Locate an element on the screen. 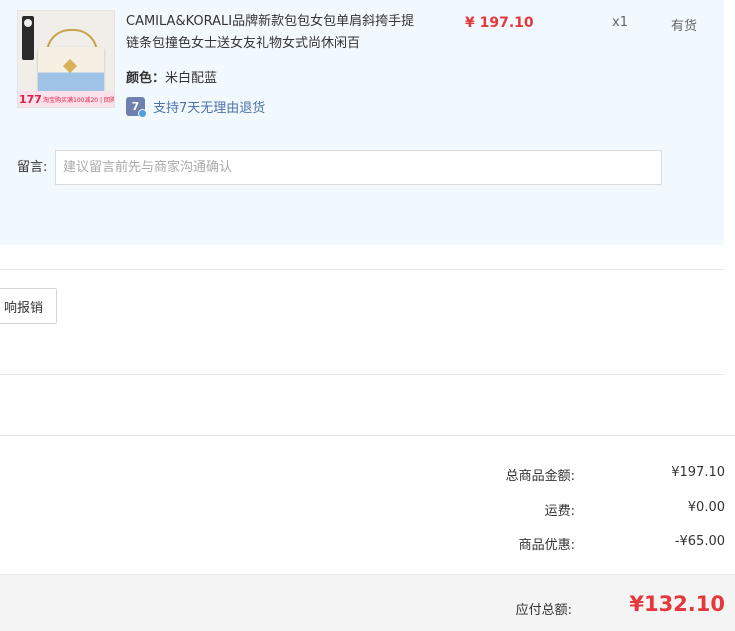 The width and height of the screenshot is (735, 631). promo-price: 177 is located at coordinates (30, 99).